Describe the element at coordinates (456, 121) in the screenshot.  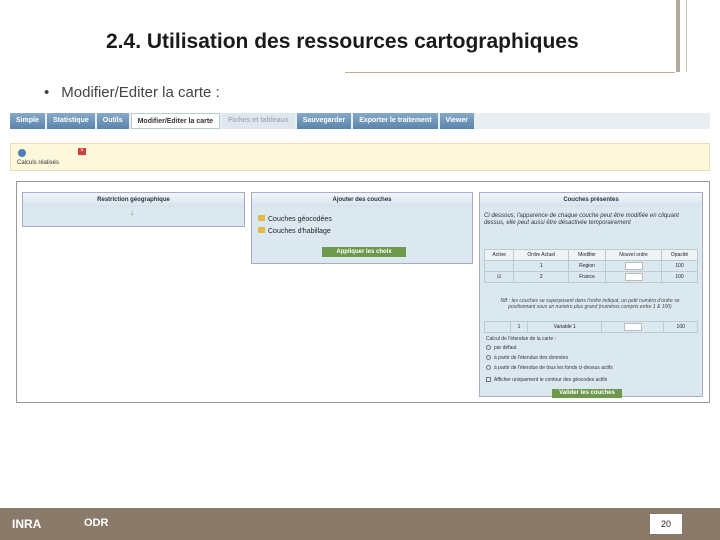
I see `tab-viewer: Viewer` at that location.